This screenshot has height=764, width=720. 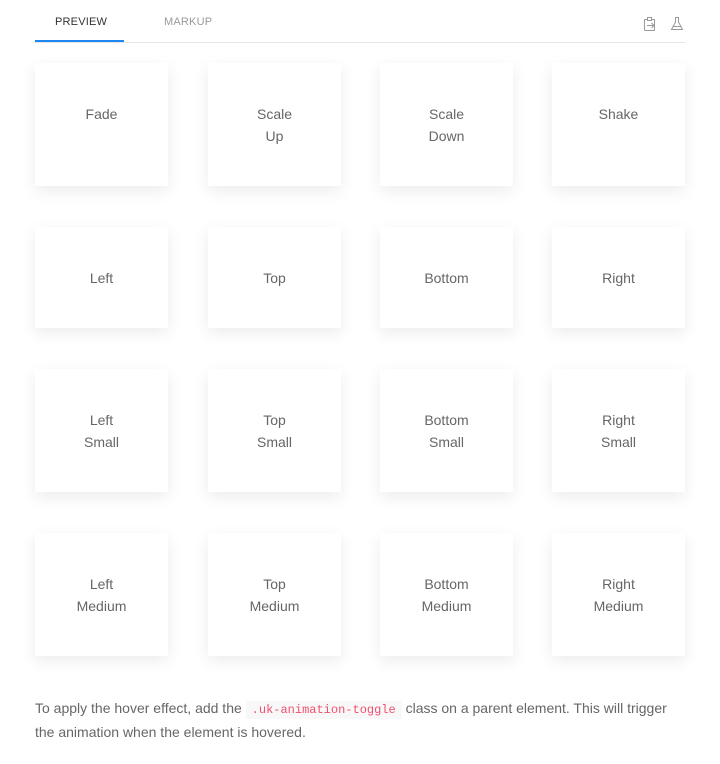 What do you see at coordinates (274, 124) in the screenshot?
I see `animation-card-scale-up: Scale Up` at bounding box center [274, 124].